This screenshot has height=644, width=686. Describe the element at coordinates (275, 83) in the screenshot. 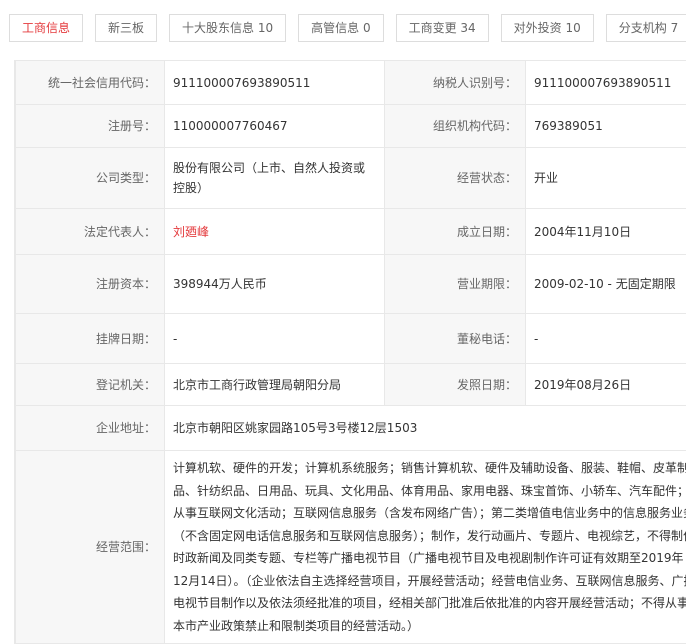

I see `credit-code-value: 911100007693890511` at that location.